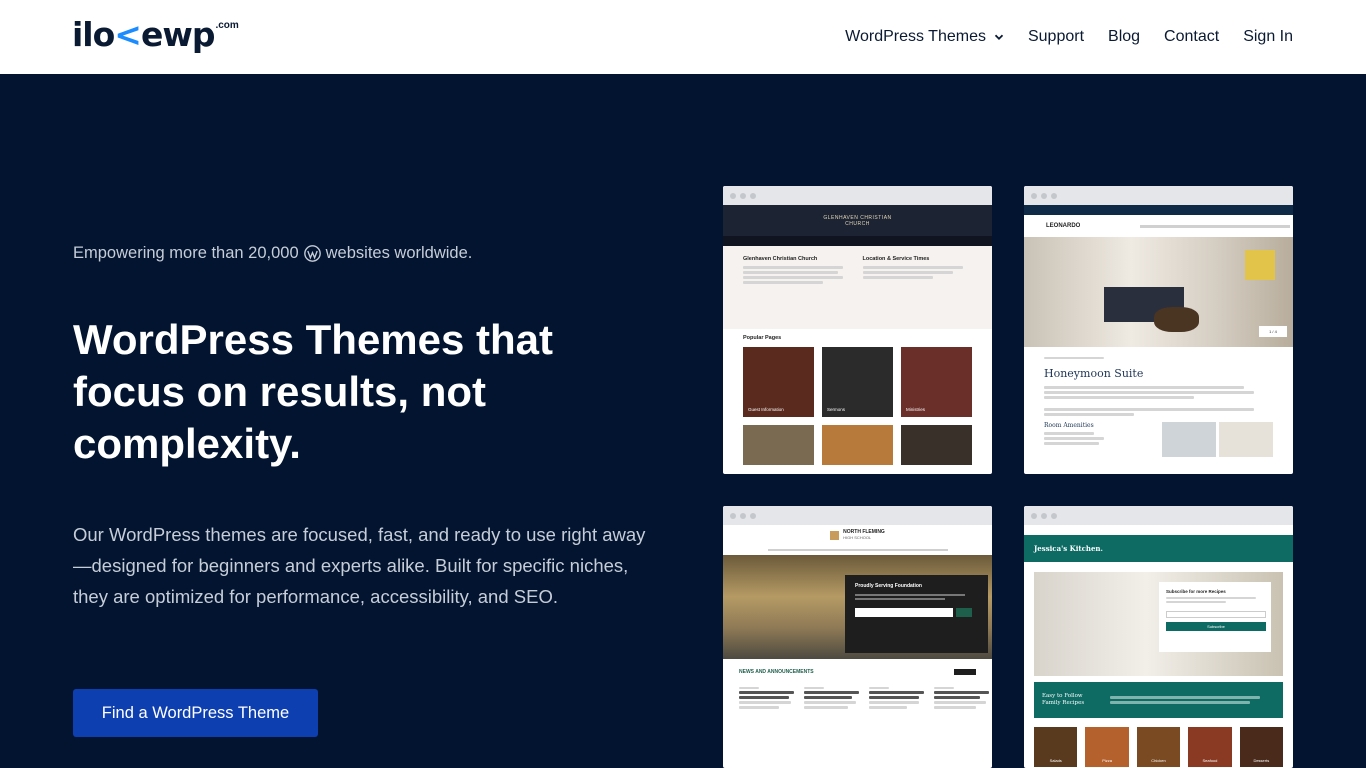 This screenshot has height=768, width=1366. Describe the element at coordinates (916, 409) in the screenshot. I see `tile-label: Ministries` at that location.